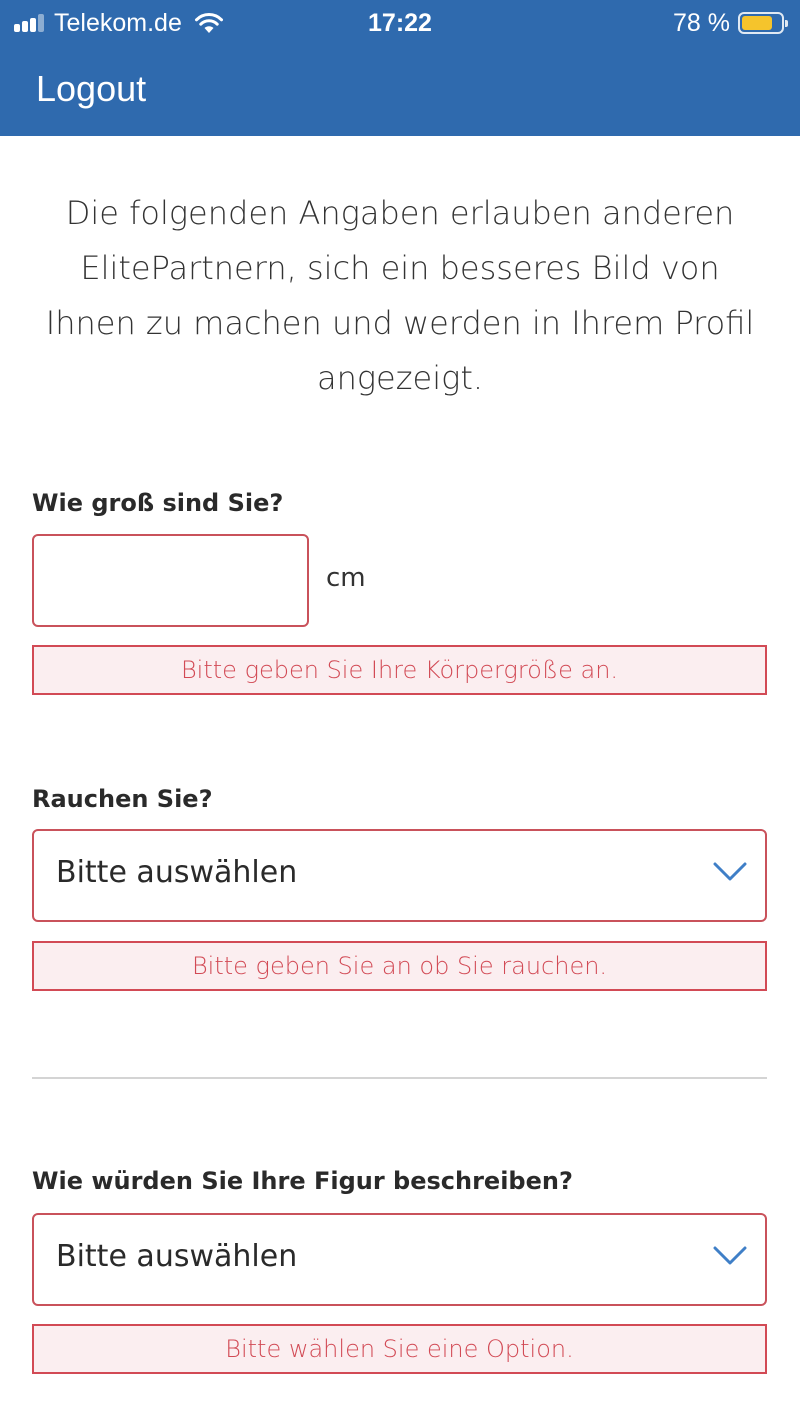 This screenshot has width=800, height=1422. I want to click on status-bar: Telekom.de 17:22 78 %, so click(400, 23).